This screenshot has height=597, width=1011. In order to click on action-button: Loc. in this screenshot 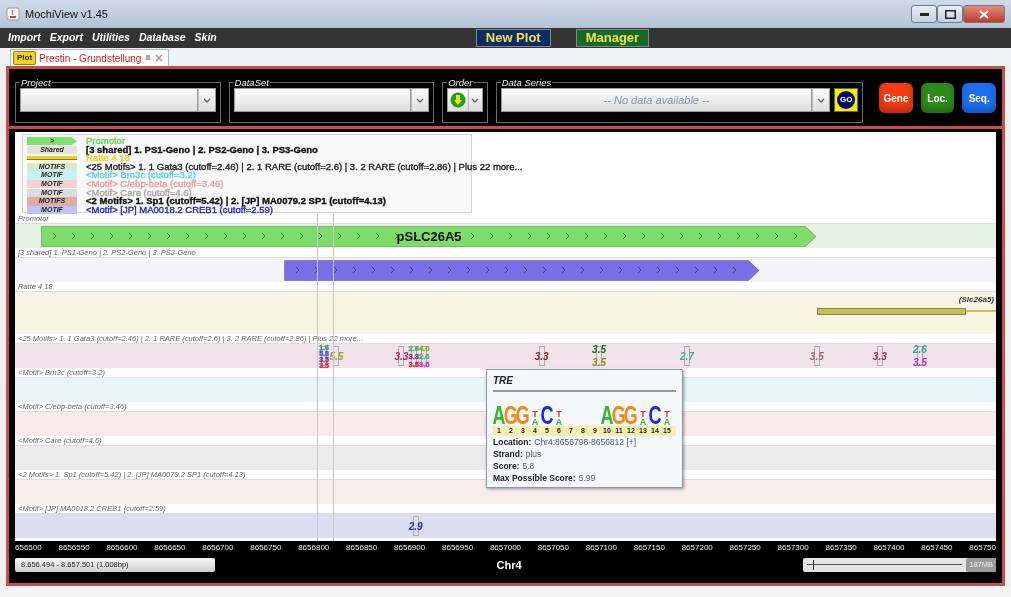, I will do `click(937, 98)`.